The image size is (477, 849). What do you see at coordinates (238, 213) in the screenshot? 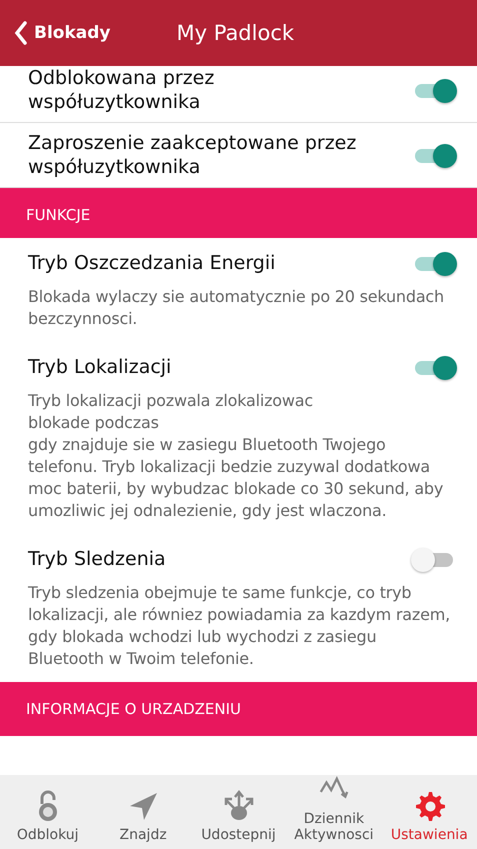
I see `section-header: FUNKCJE` at bounding box center [238, 213].